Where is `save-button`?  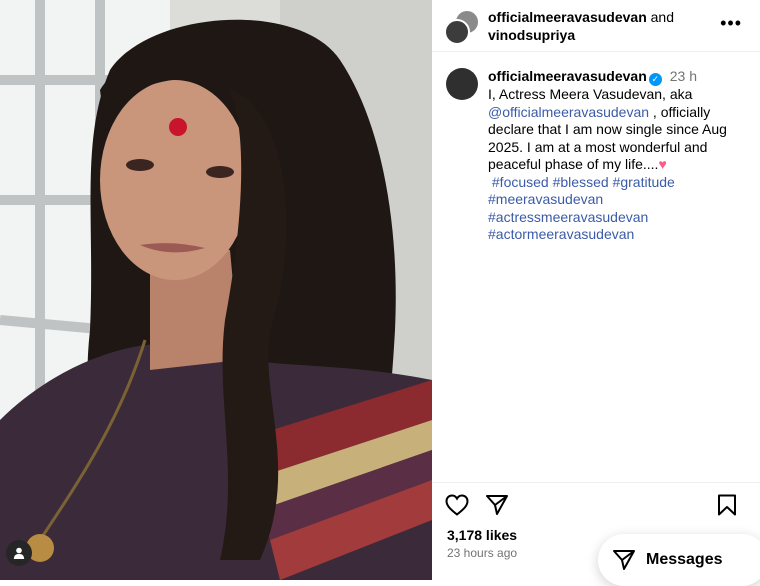
save-button is located at coordinates (727, 505).